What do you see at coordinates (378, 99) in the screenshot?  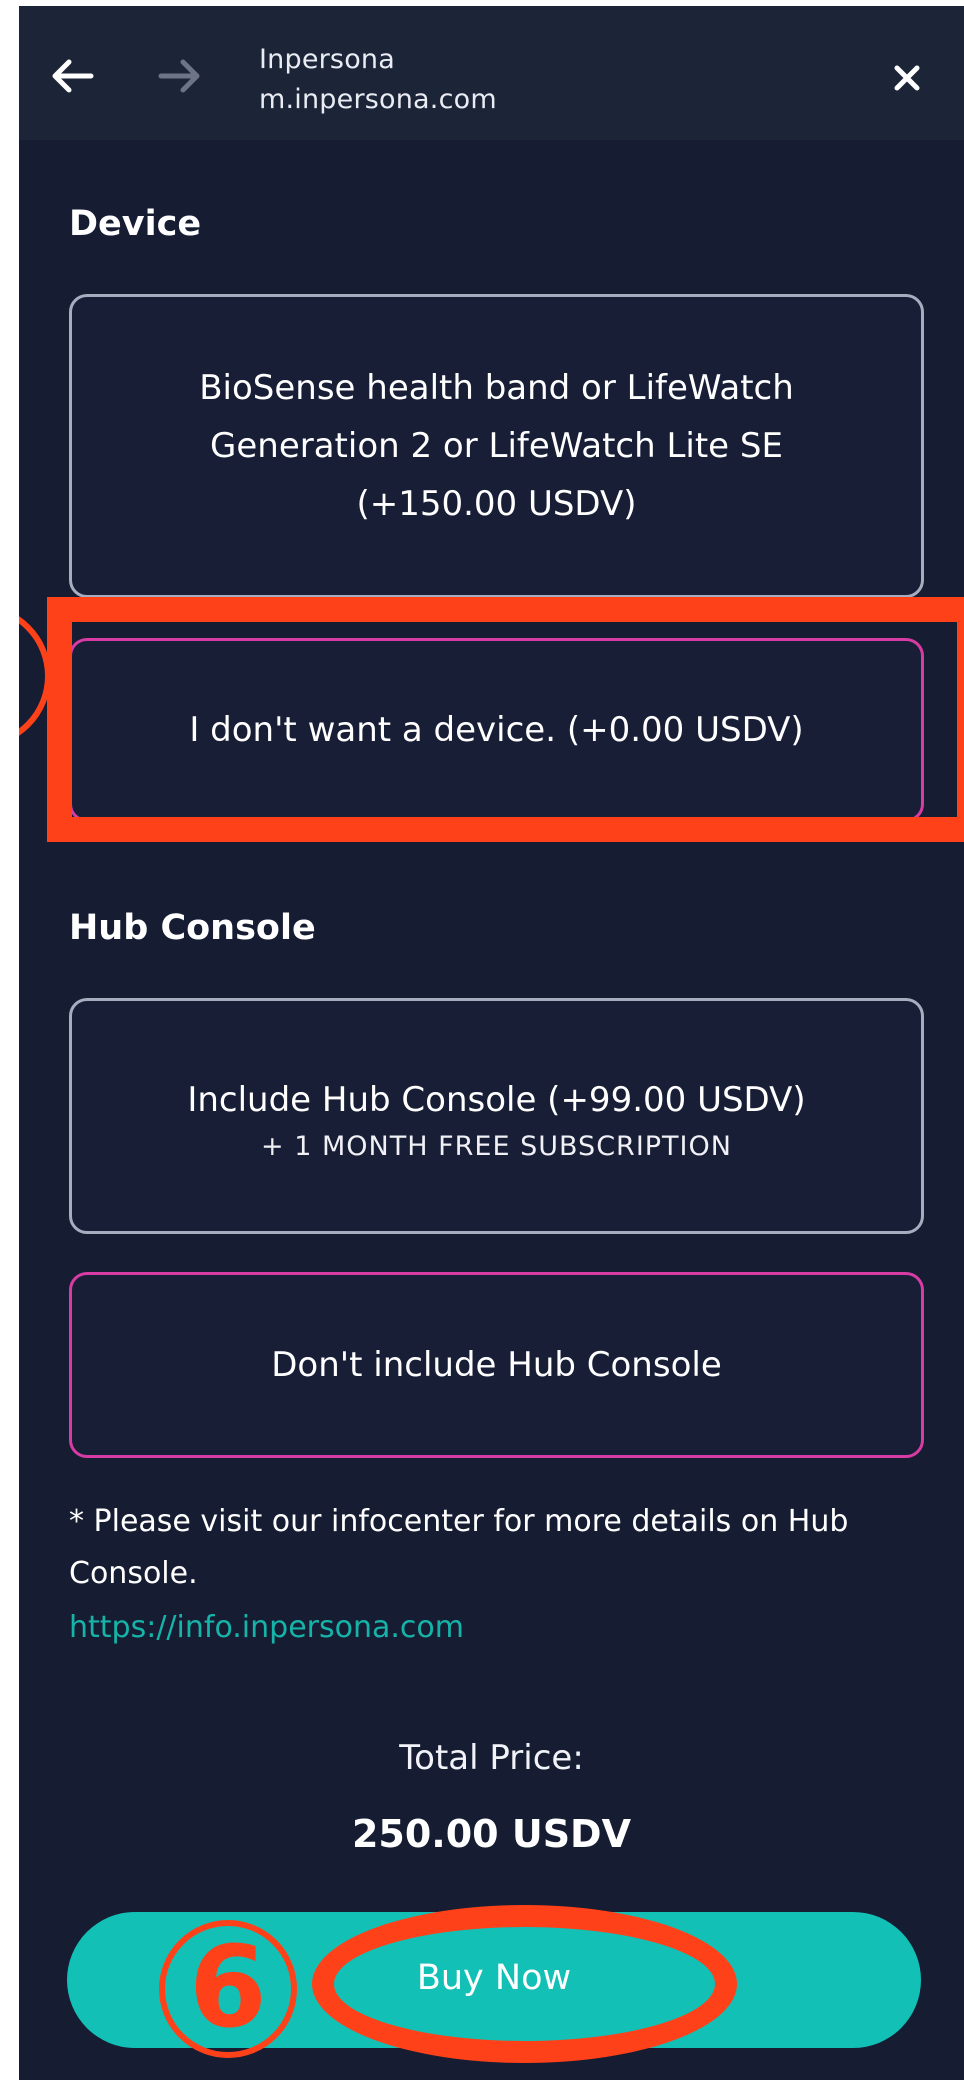 I see `site-url: m.inpersona.com` at bounding box center [378, 99].